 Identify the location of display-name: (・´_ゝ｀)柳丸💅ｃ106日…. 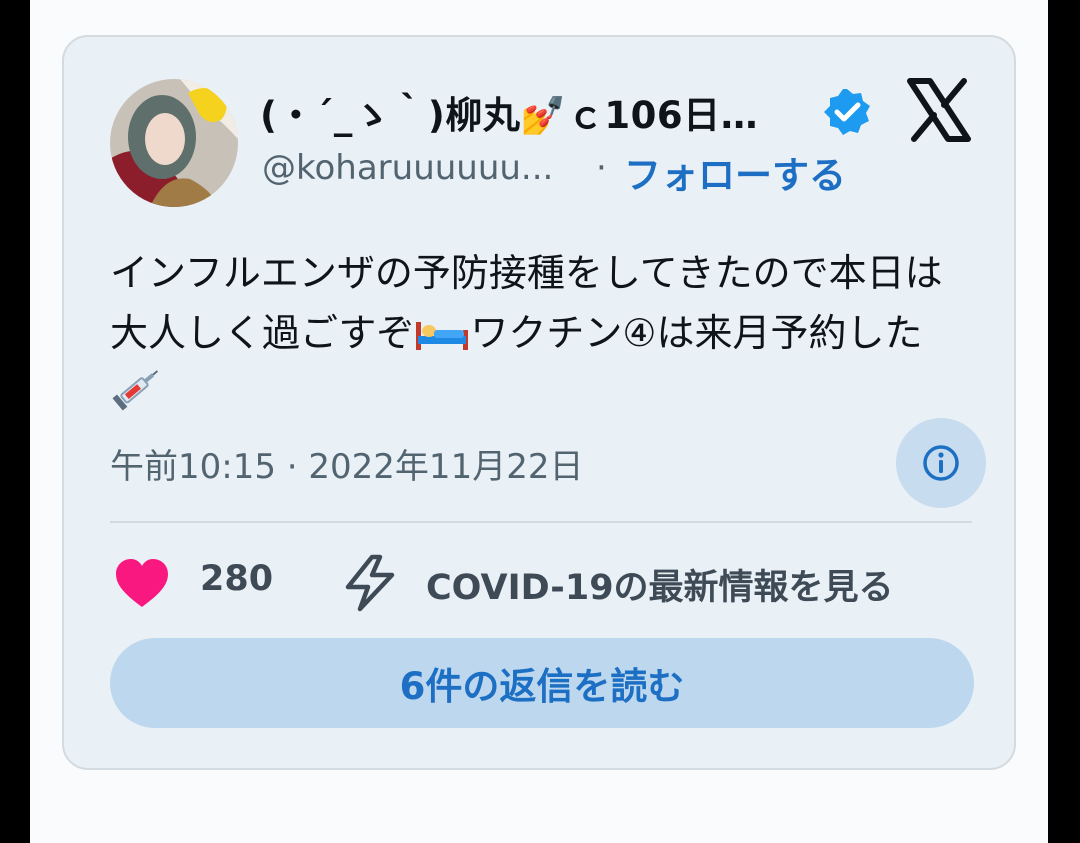
(509, 112).